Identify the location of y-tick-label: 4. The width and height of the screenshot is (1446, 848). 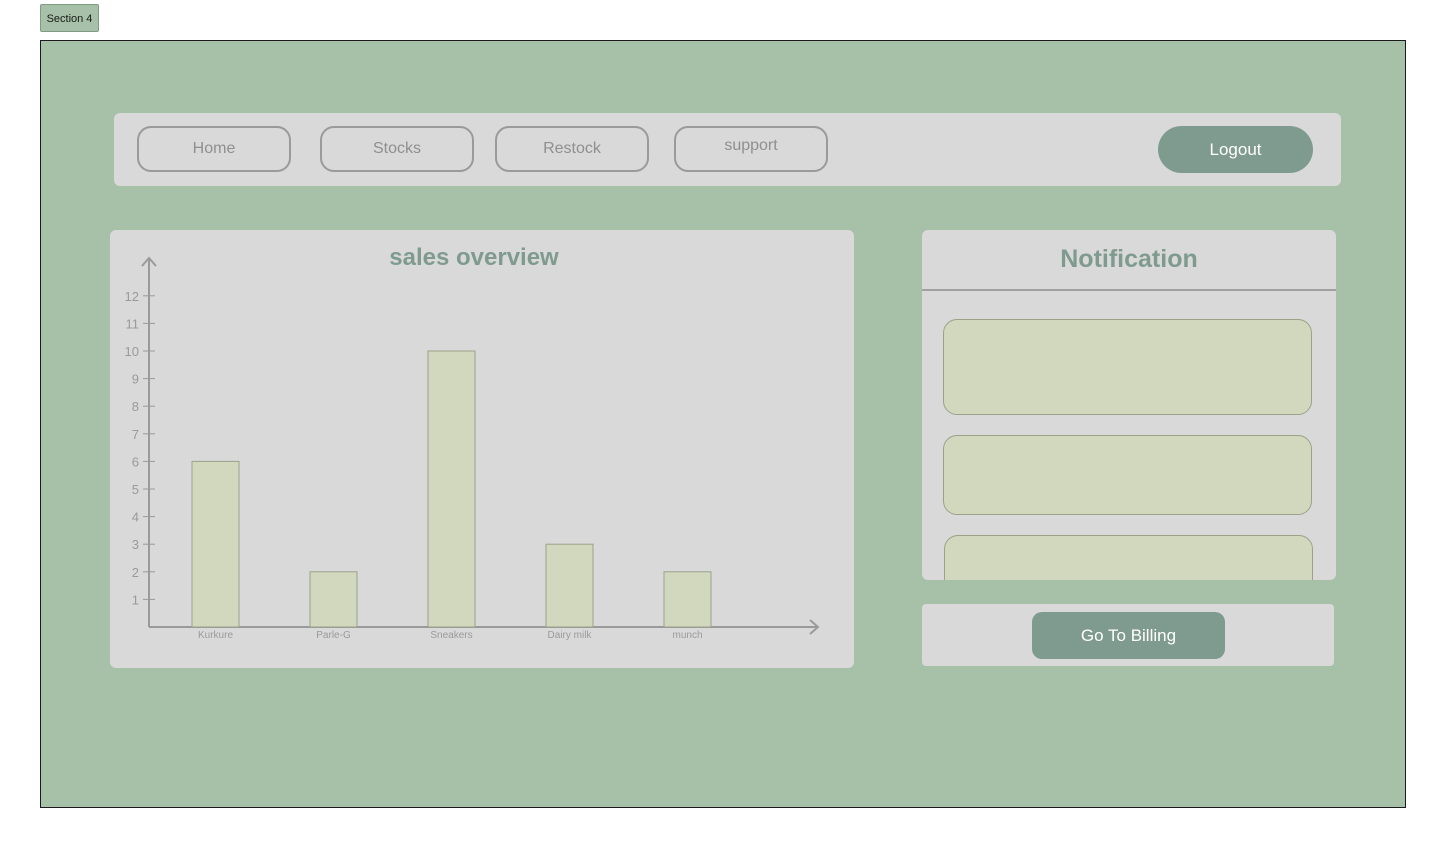
(135, 517).